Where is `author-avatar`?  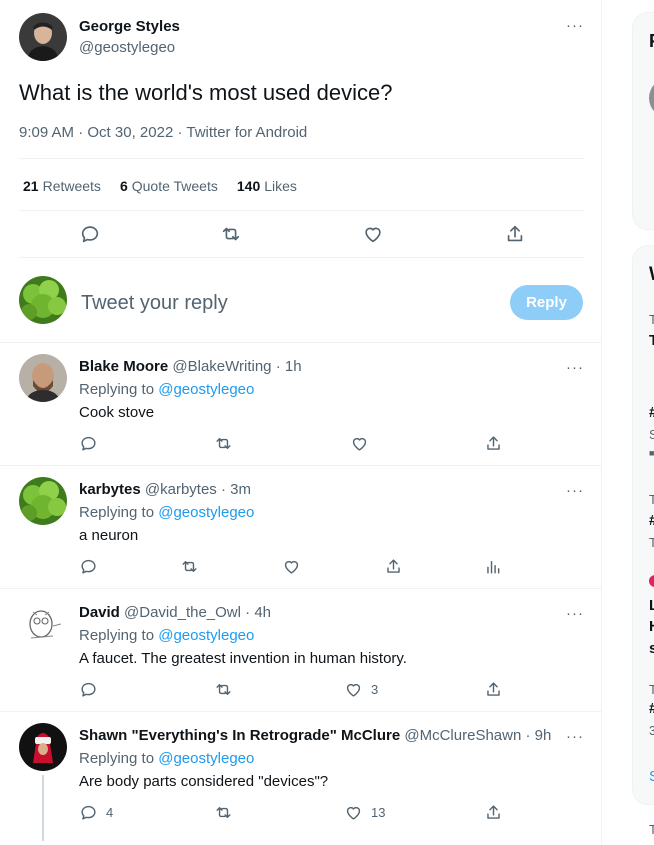 author-avatar is located at coordinates (43, 37).